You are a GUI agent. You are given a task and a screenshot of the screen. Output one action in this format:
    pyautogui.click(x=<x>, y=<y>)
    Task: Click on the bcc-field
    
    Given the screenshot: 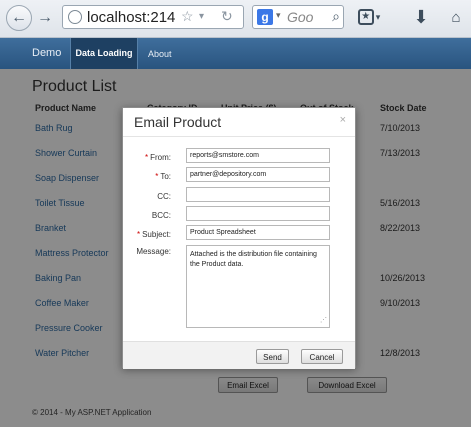 What is the action you would take?
    pyautogui.click(x=258, y=213)
    